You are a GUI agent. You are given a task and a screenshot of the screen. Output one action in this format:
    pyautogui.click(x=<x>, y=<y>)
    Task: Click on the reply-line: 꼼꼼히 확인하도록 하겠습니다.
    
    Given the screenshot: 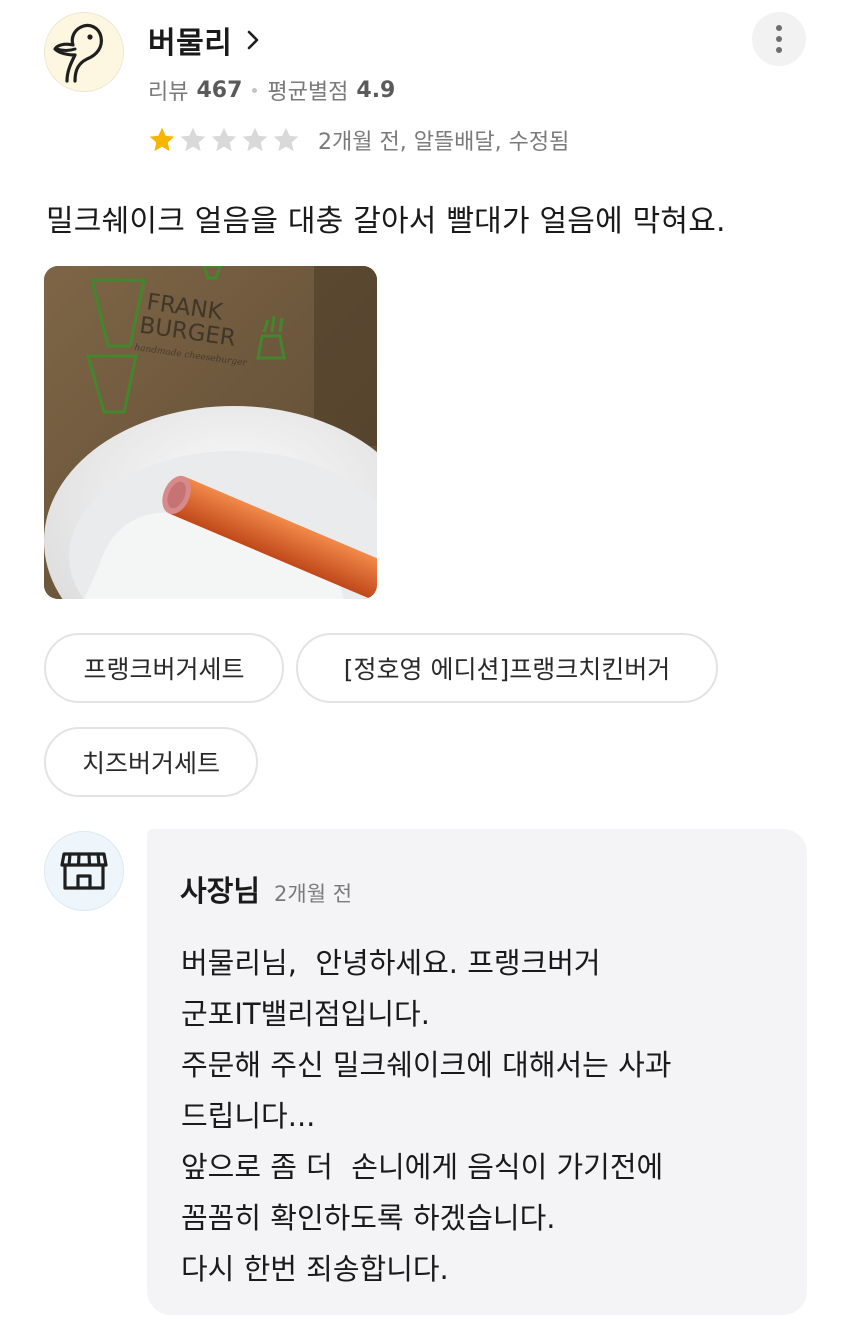 What is the action you would take?
    pyautogui.click(x=368, y=1218)
    